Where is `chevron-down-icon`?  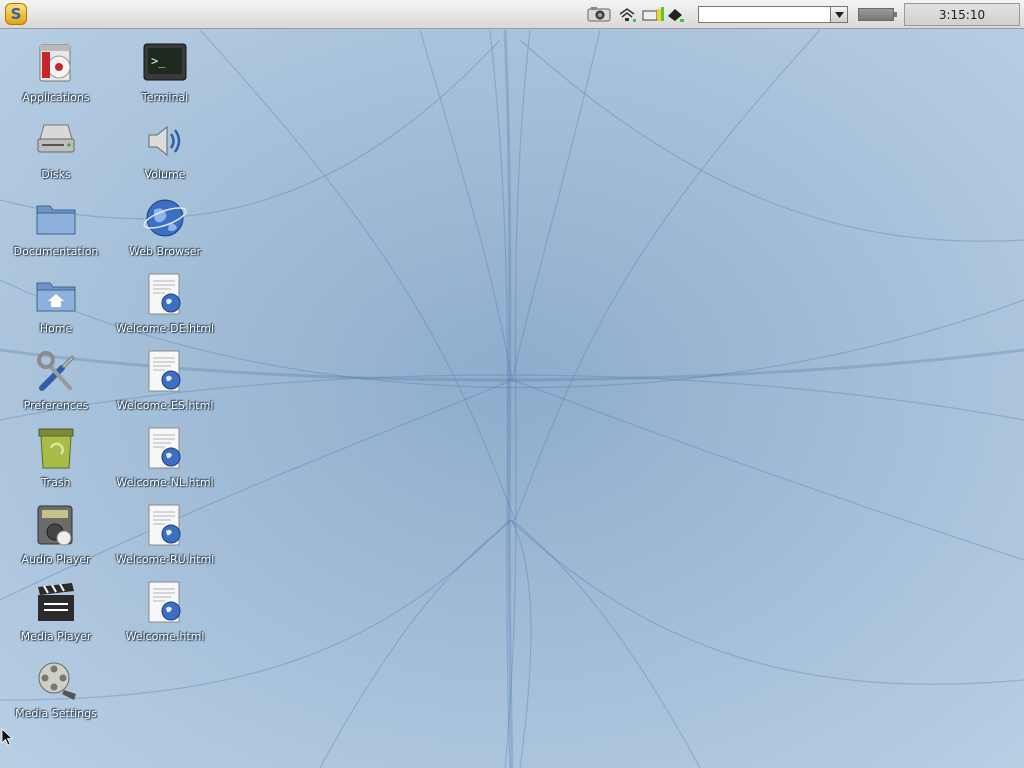
chevron-down-icon is located at coordinates (839, 14).